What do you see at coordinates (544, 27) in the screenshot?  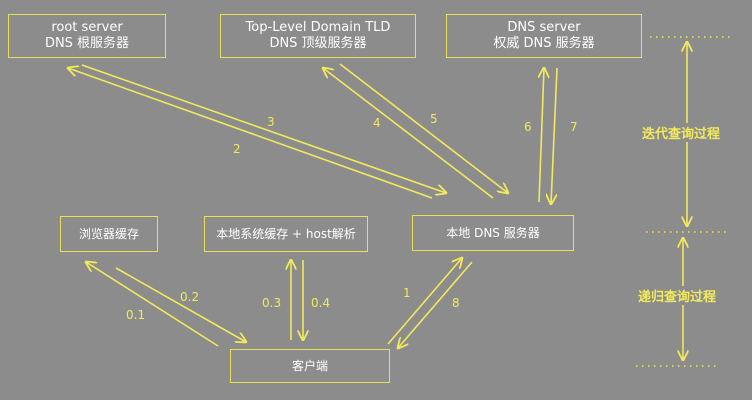 I see `authoritative-server-title: DNS server` at bounding box center [544, 27].